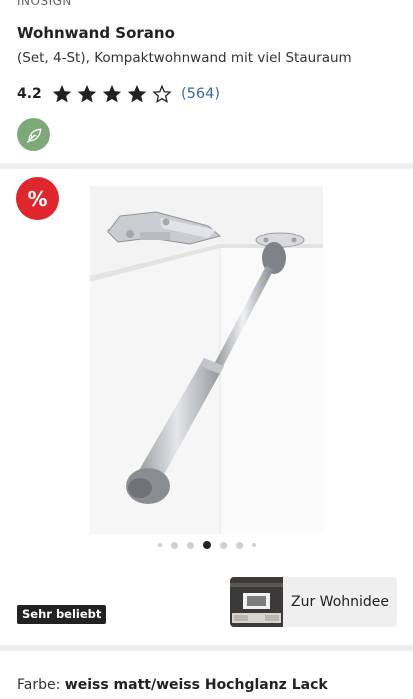  What do you see at coordinates (256, 602) in the screenshot?
I see `idea-thumbnail` at bounding box center [256, 602].